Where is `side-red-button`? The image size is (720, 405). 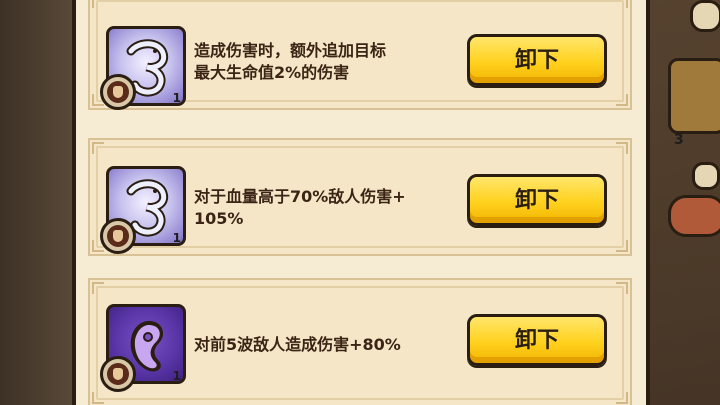
side-red-button is located at coordinates (694, 216).